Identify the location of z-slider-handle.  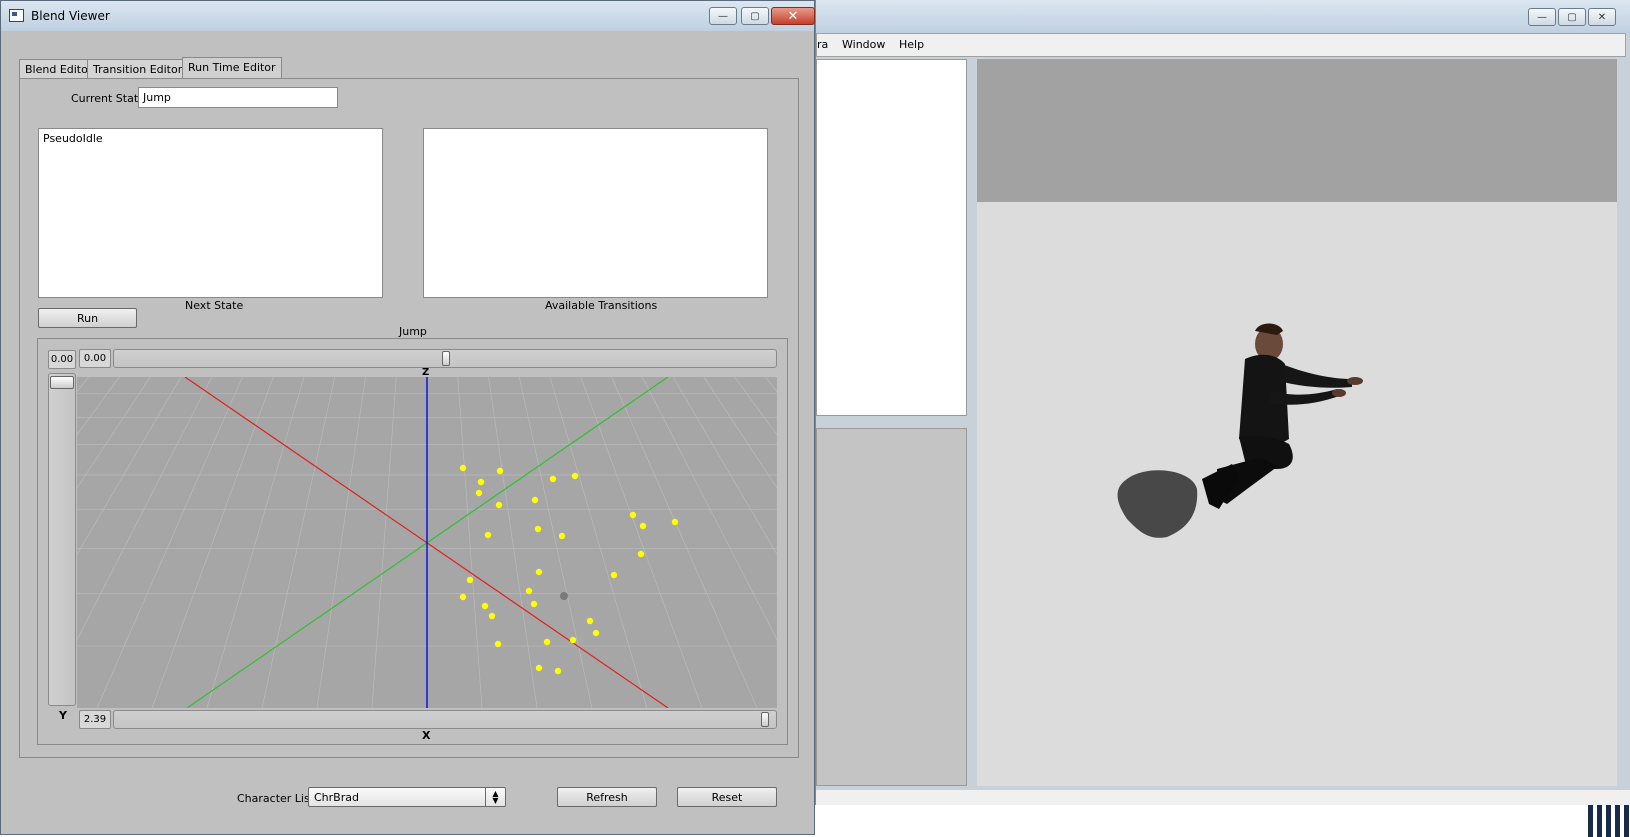
(446, 358).